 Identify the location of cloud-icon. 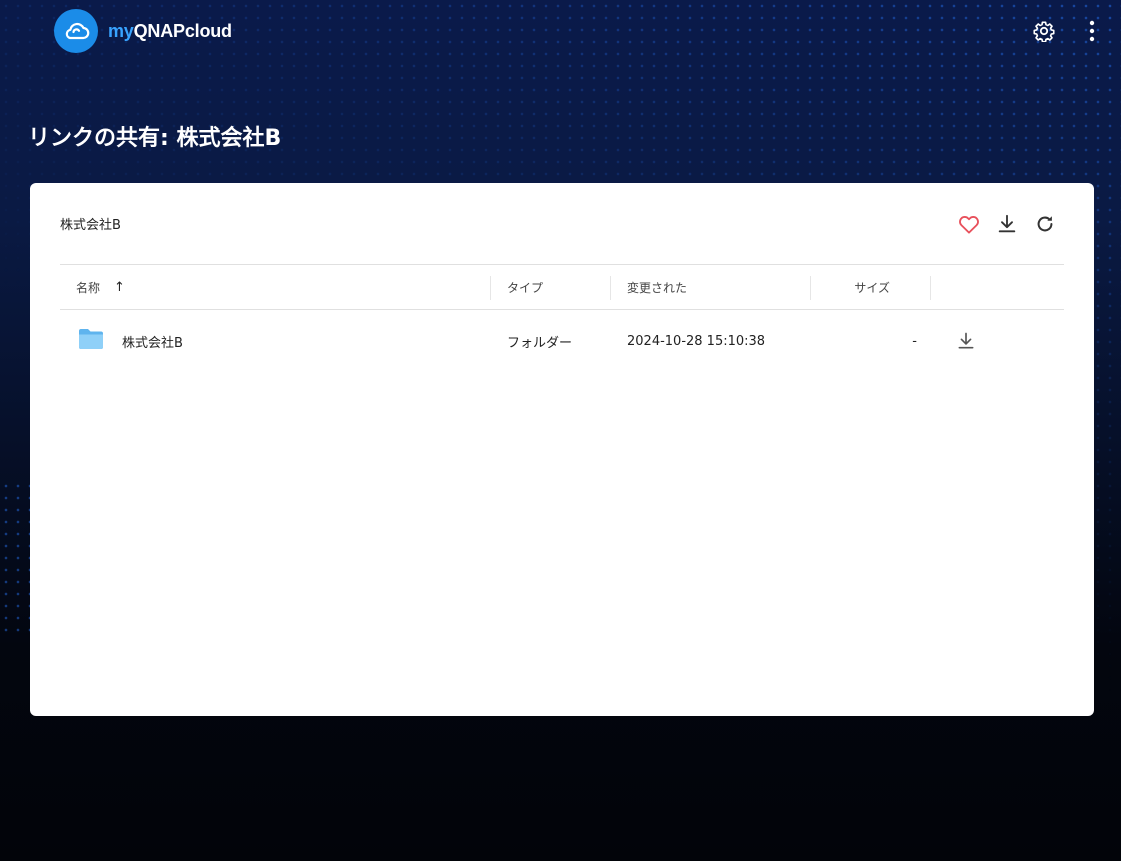
(76, 31).